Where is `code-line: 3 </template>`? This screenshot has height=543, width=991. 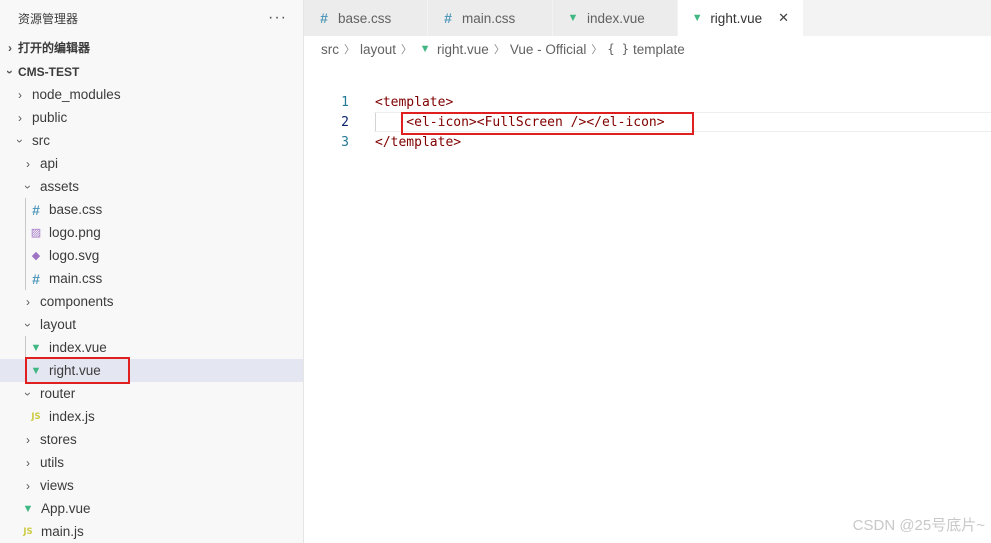
code-line: 3 </template> is located at coordinates (647, 142).